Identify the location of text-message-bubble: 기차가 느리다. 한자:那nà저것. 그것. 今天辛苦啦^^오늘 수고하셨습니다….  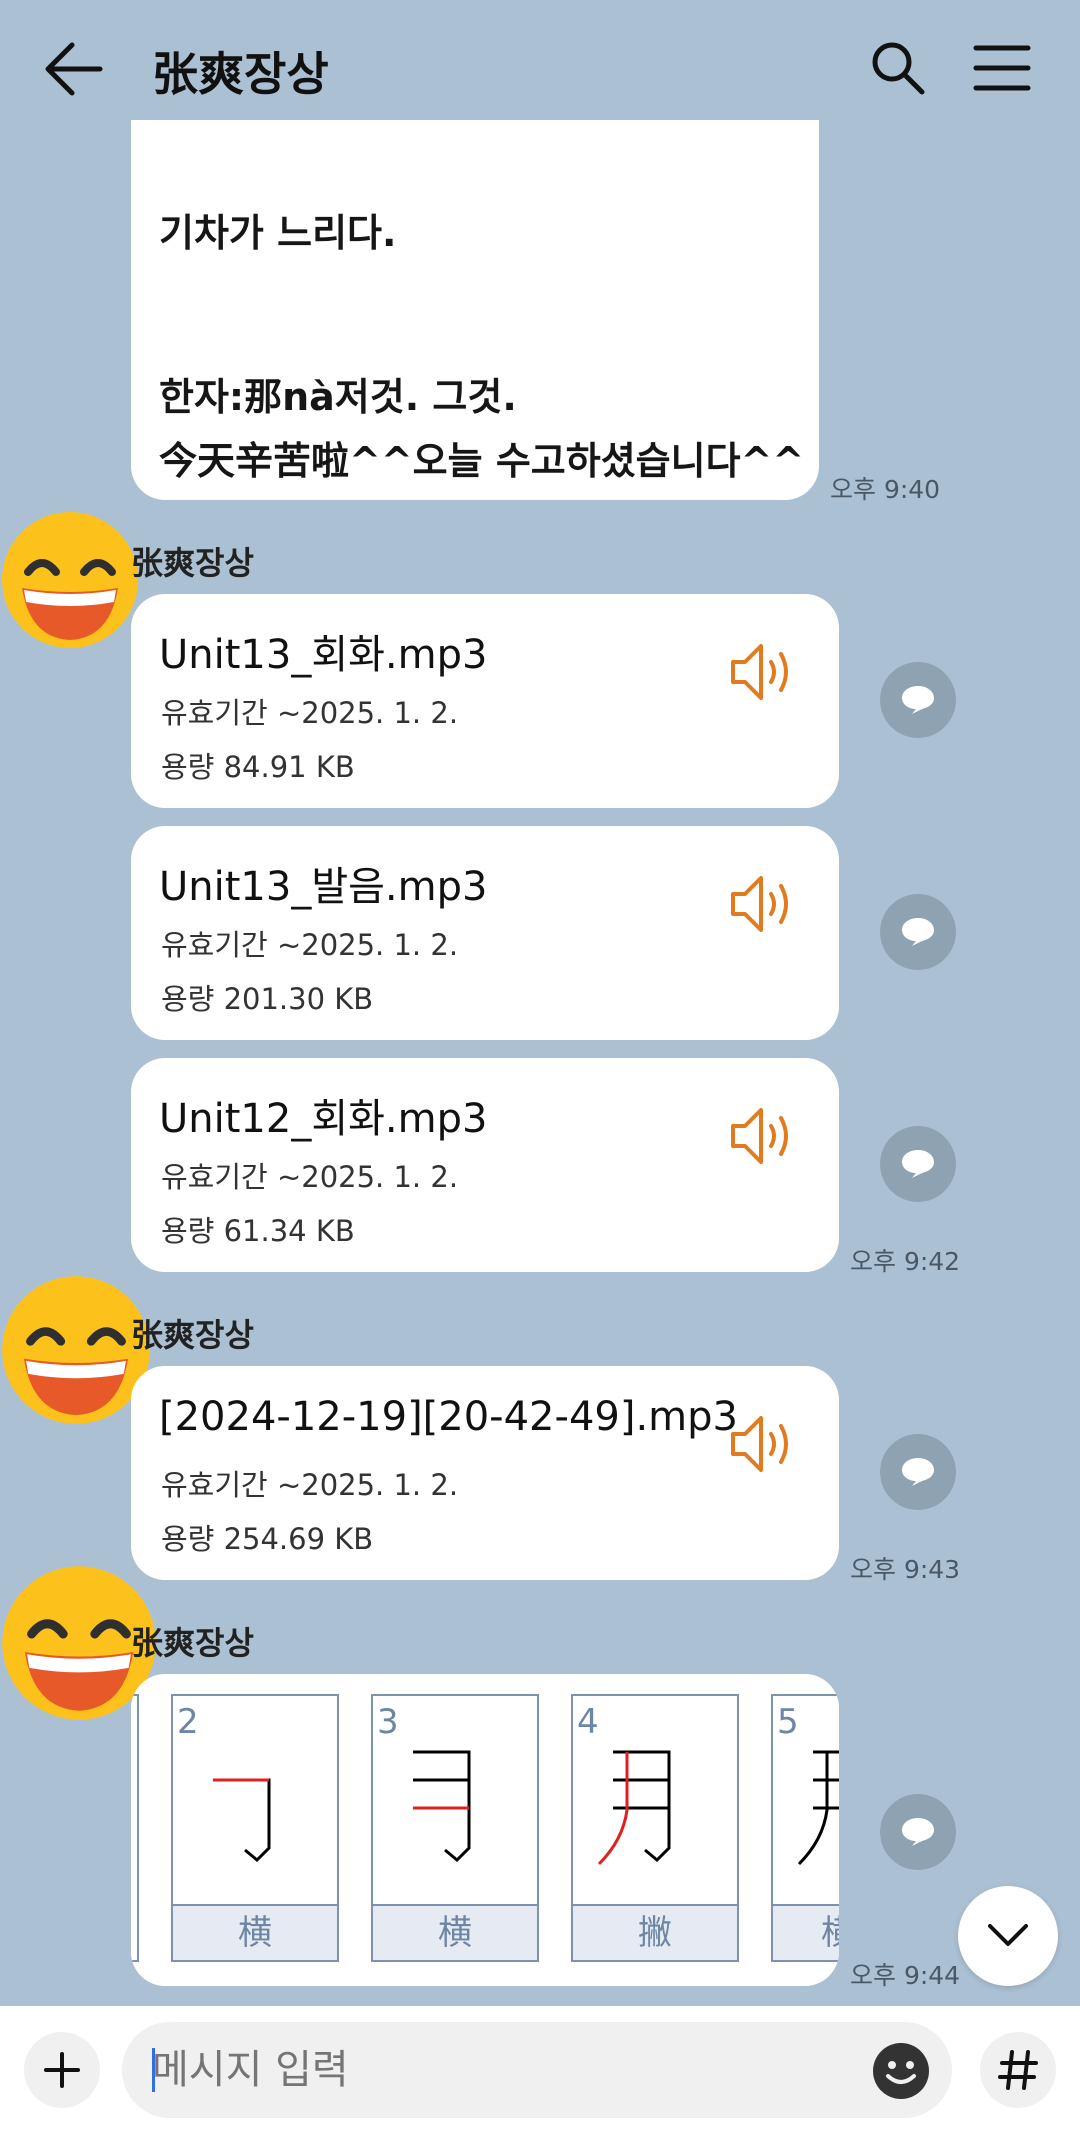
(475, 310).